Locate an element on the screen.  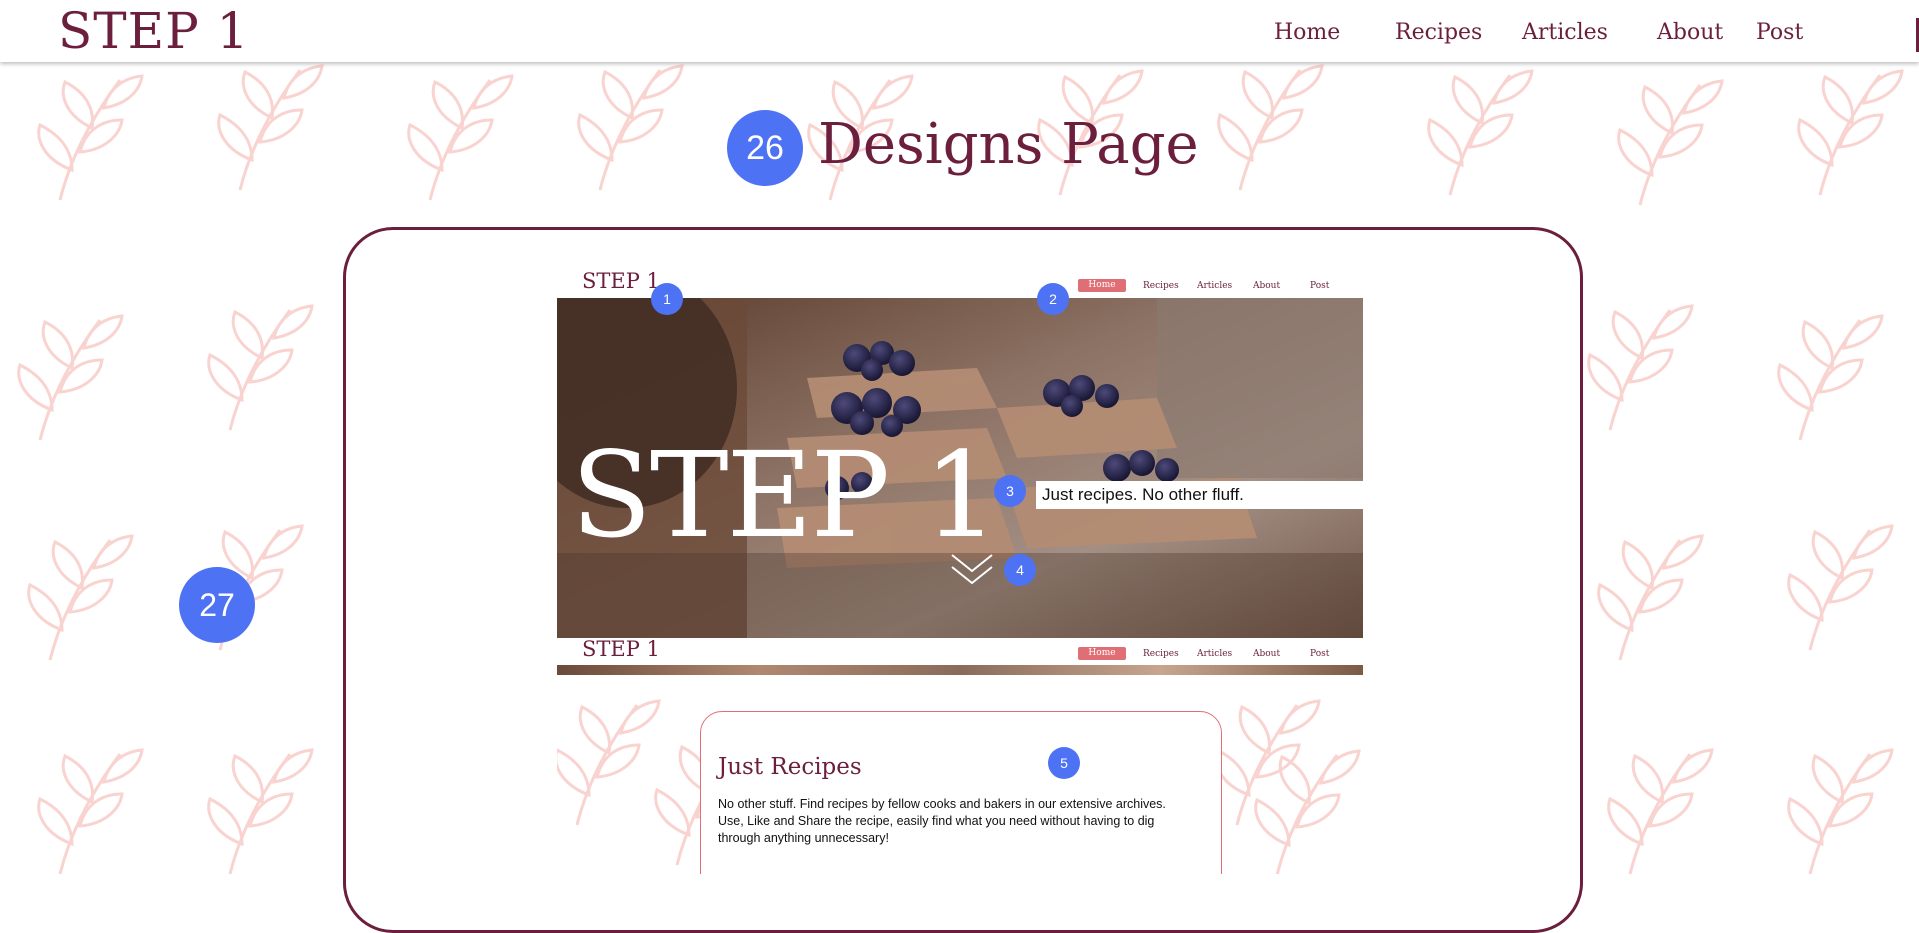
mockup-nav-home: Home is located at coordinates (1102, 285).